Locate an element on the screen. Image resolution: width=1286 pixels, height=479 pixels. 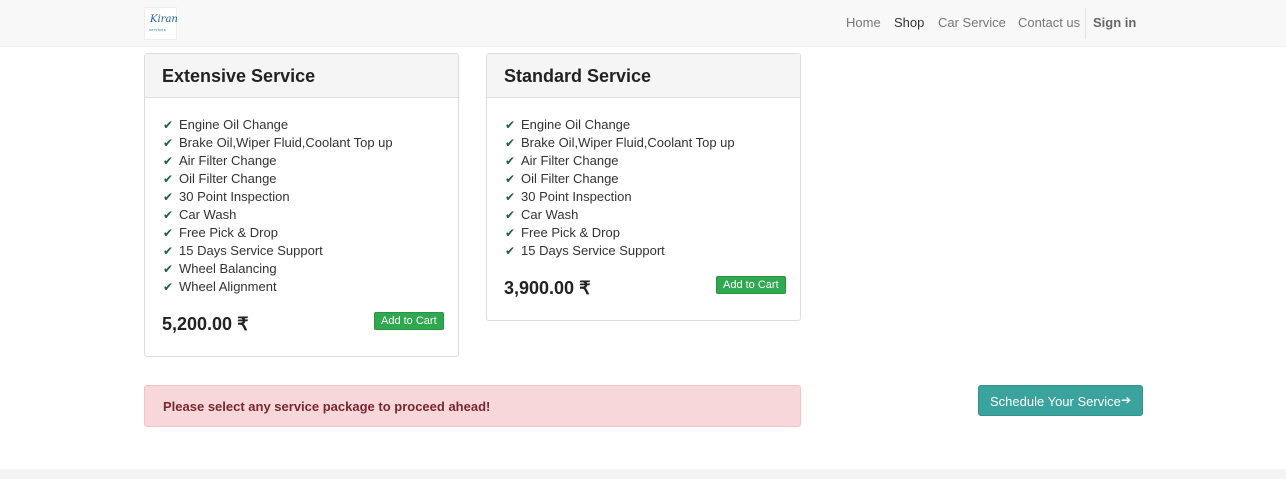
card-header: Standard Service is located at coordinates (643, 76).